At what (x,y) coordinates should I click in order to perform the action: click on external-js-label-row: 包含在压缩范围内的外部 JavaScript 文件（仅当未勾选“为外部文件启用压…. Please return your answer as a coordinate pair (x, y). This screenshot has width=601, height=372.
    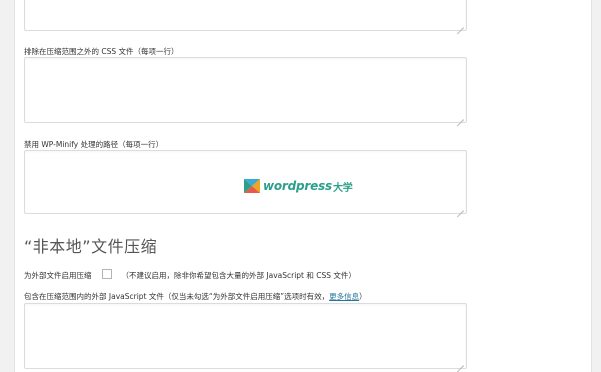
    Looking at the image, I should click on (195, 296).